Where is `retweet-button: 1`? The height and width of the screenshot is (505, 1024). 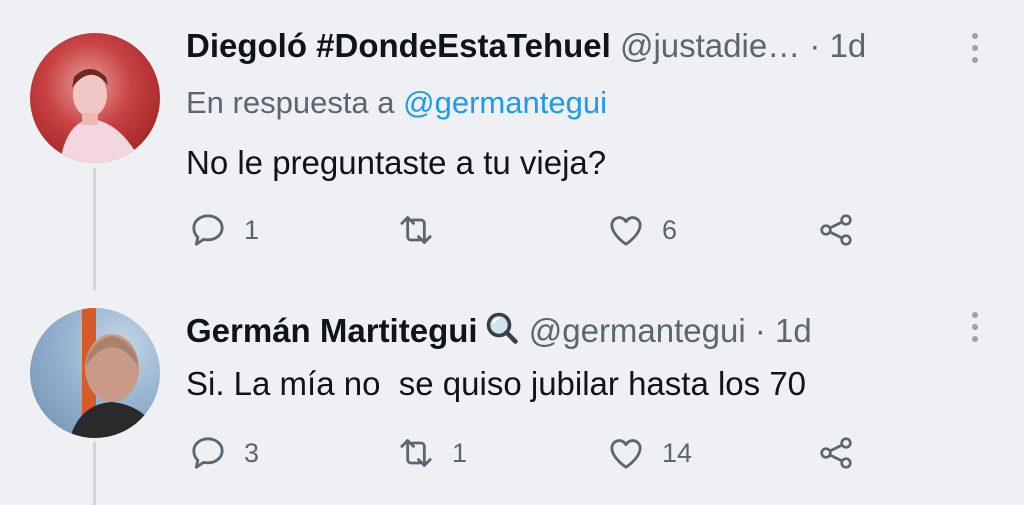 retweet-button: 1 is located at coordinates (431, 453).